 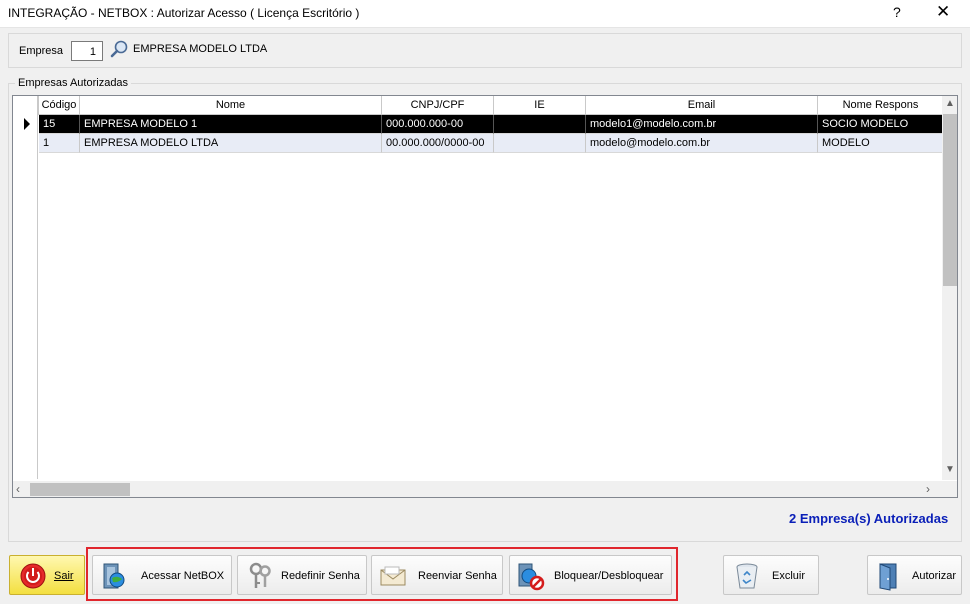 What do you see at coordinates (880, 124) in the screenshot?
I see `cell-responsavel: SOCIO MODELO` at bounding box center [880, 124].